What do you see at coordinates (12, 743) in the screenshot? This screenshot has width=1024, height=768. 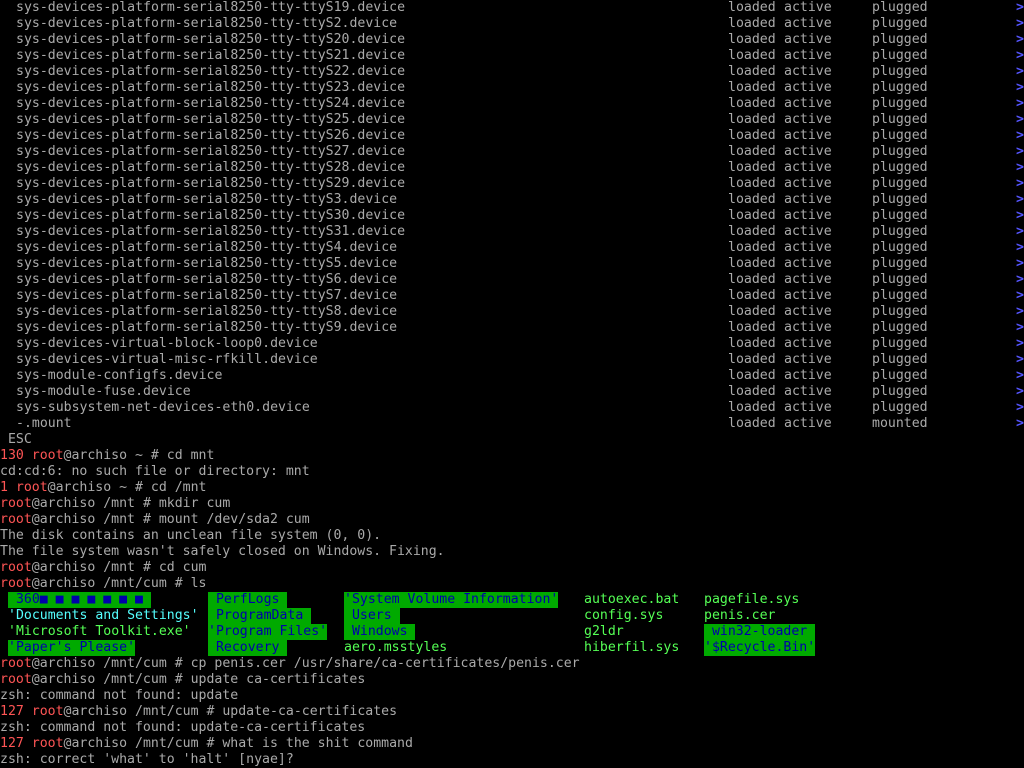 I see `exit-status: 127` at bounding box center [12, 743].